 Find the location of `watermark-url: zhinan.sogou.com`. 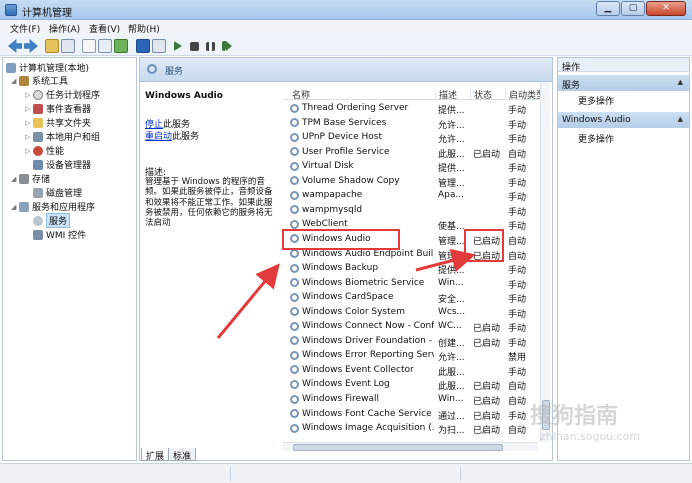

watermark-url: zhinan.sogou.com is located at coordinates (590, 436).